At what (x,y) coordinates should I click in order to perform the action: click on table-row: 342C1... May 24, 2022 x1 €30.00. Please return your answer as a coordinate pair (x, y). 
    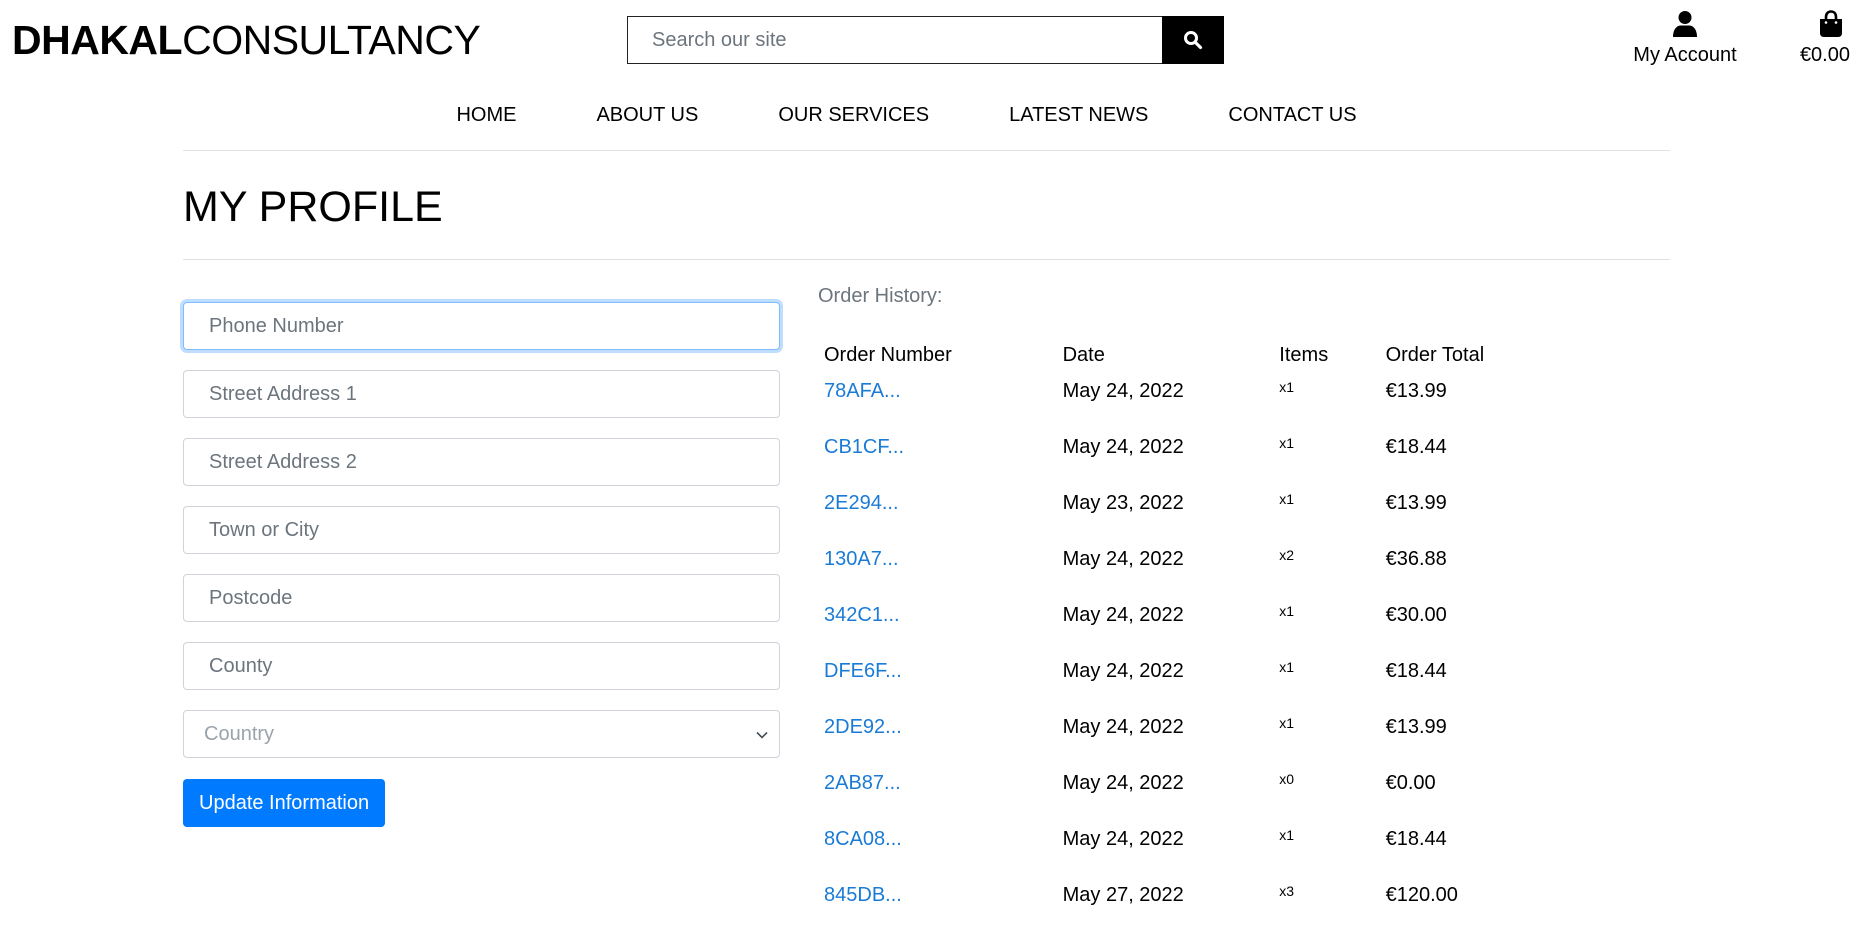
    Looking at the image, I should click on (1168, 630).